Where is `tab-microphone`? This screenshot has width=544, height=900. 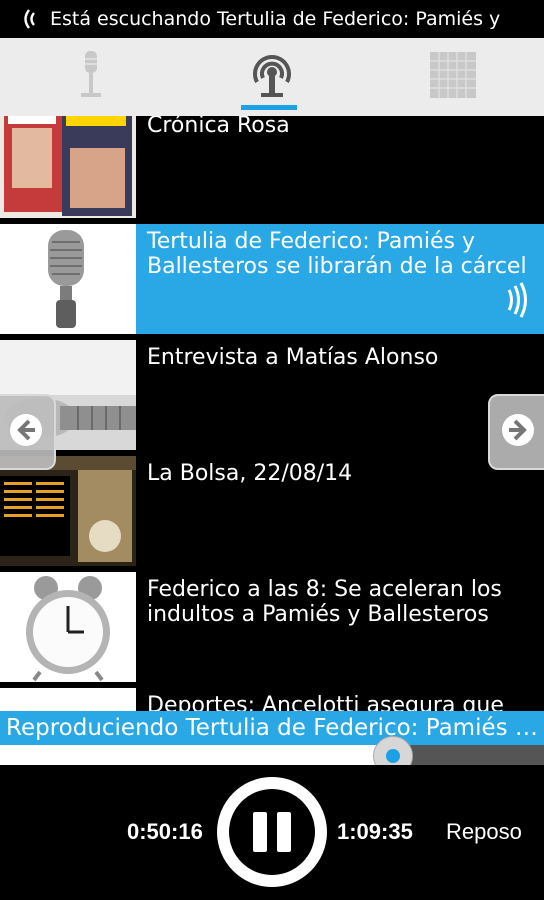 tab-microphone is located at coordinates (90, 77).